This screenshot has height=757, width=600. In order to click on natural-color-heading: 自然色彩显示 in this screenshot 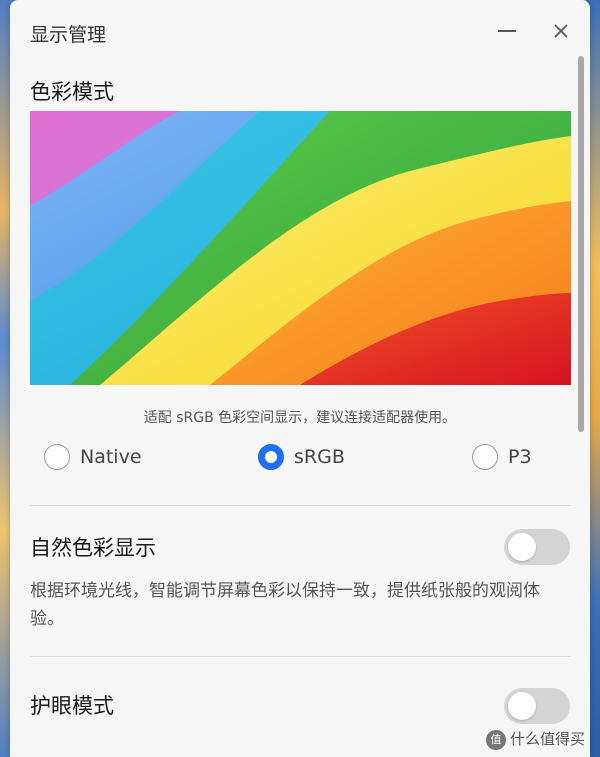, I will do `click(93, 548)`.